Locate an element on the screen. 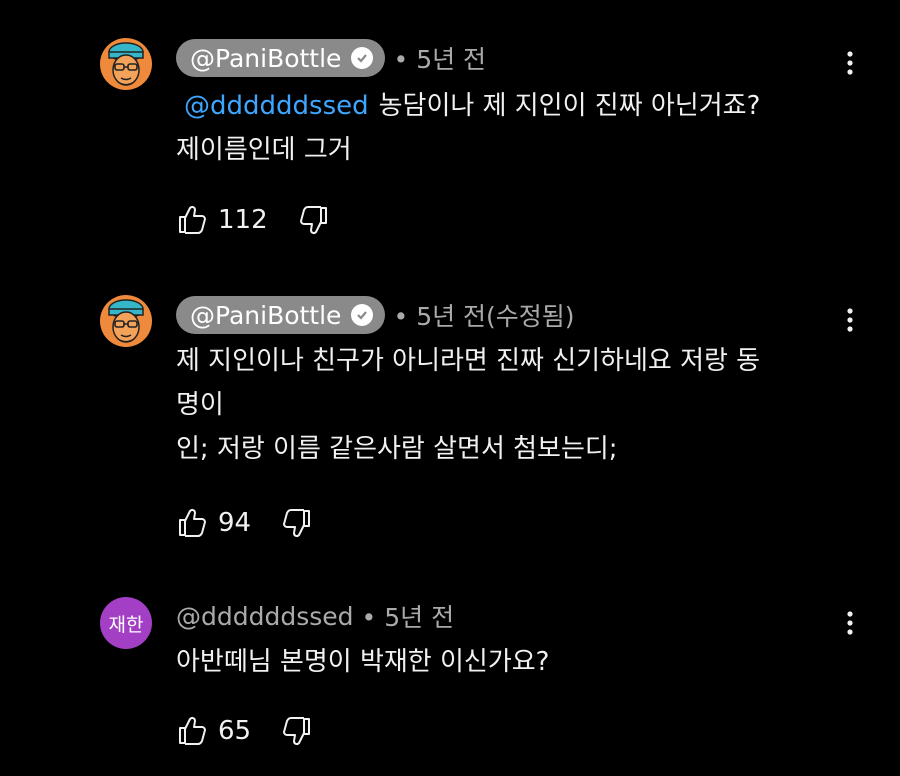 Image resolution: width=900 pixels, height=776 pixels. like-count: 65 is located at coordinates (235, 731).